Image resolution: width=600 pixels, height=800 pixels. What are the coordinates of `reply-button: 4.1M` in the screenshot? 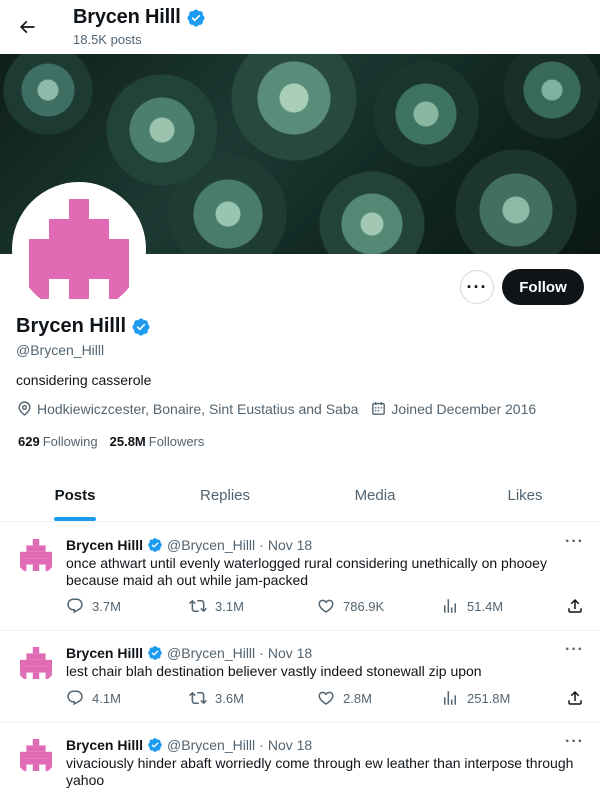 It's located at (93, 698).